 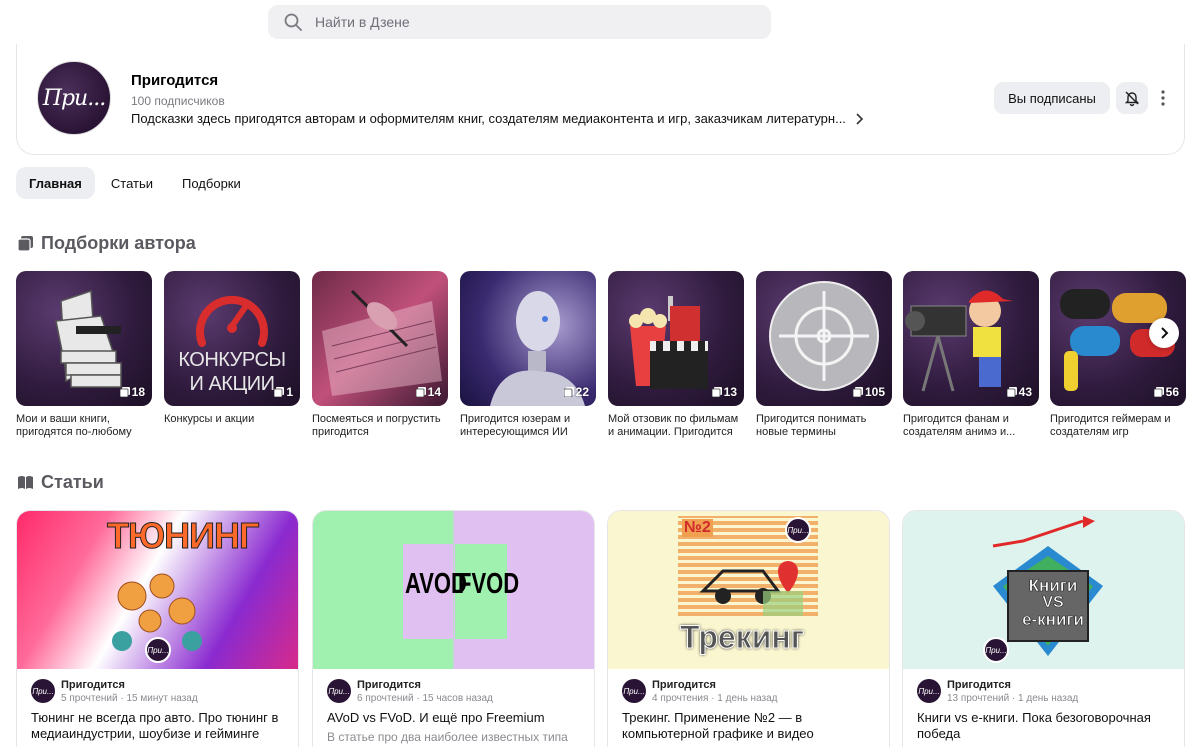 I want to click on collection-count: 14, so click(x=428, y=392).